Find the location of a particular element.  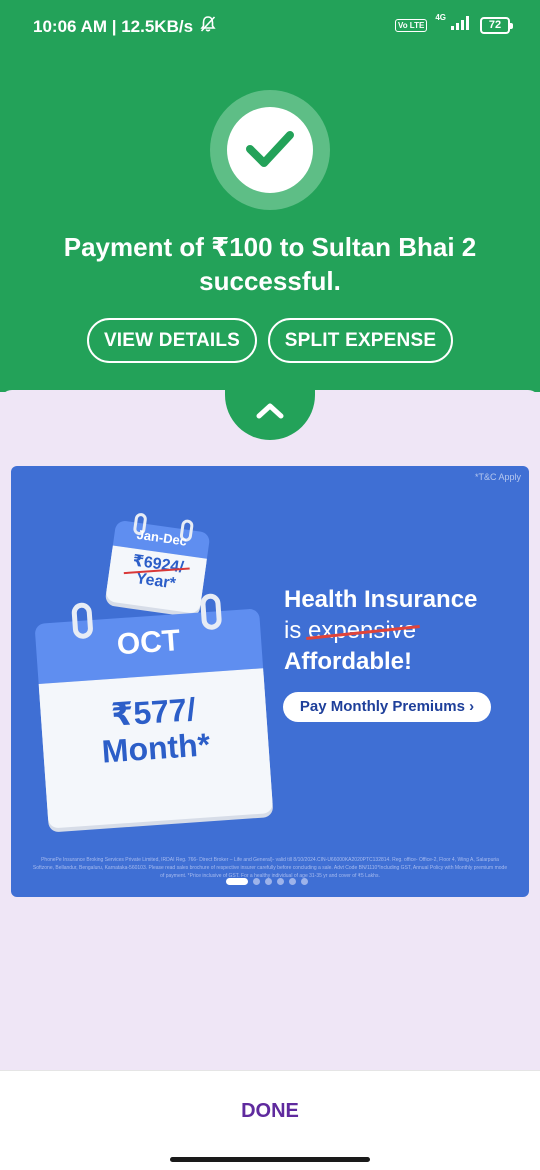

checkmark-icon is located at coordinates (270, 149).